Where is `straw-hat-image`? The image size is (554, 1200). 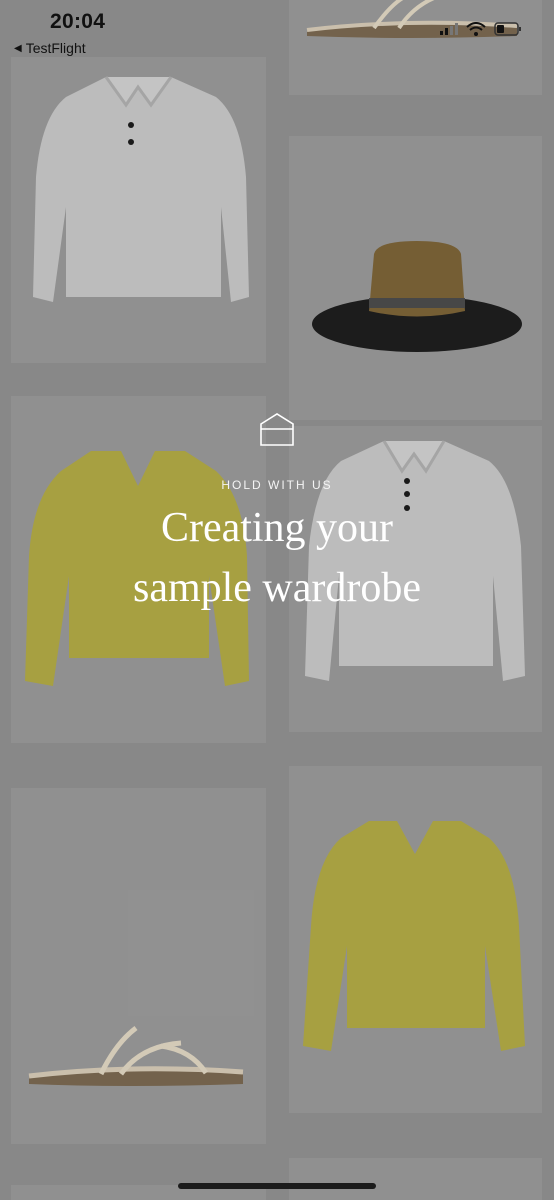 straw-hat-image is located at coordinates (417, 296).